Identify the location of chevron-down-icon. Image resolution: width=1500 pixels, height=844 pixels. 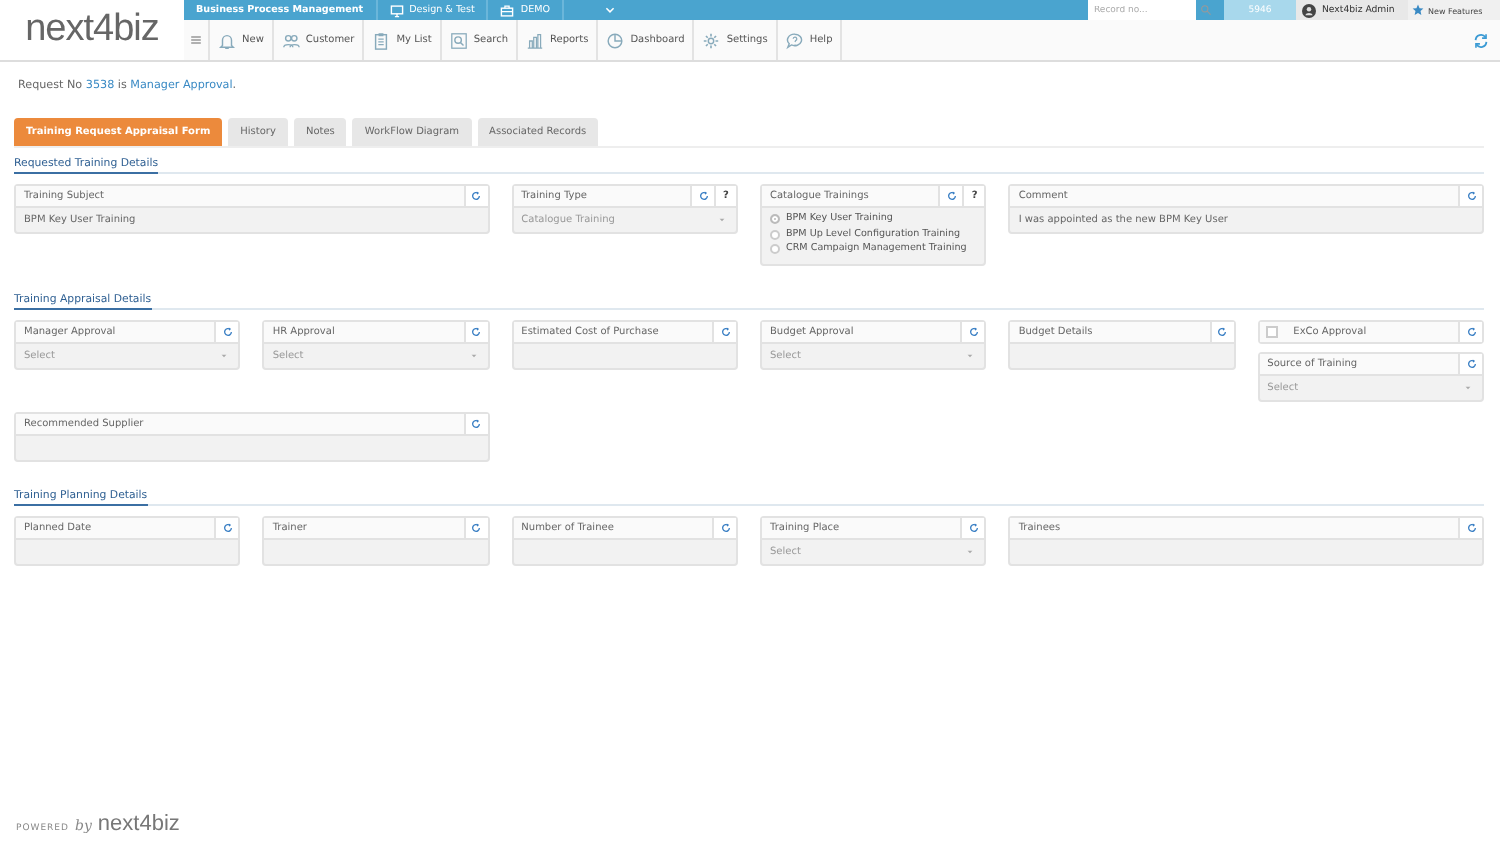
(610, 10).